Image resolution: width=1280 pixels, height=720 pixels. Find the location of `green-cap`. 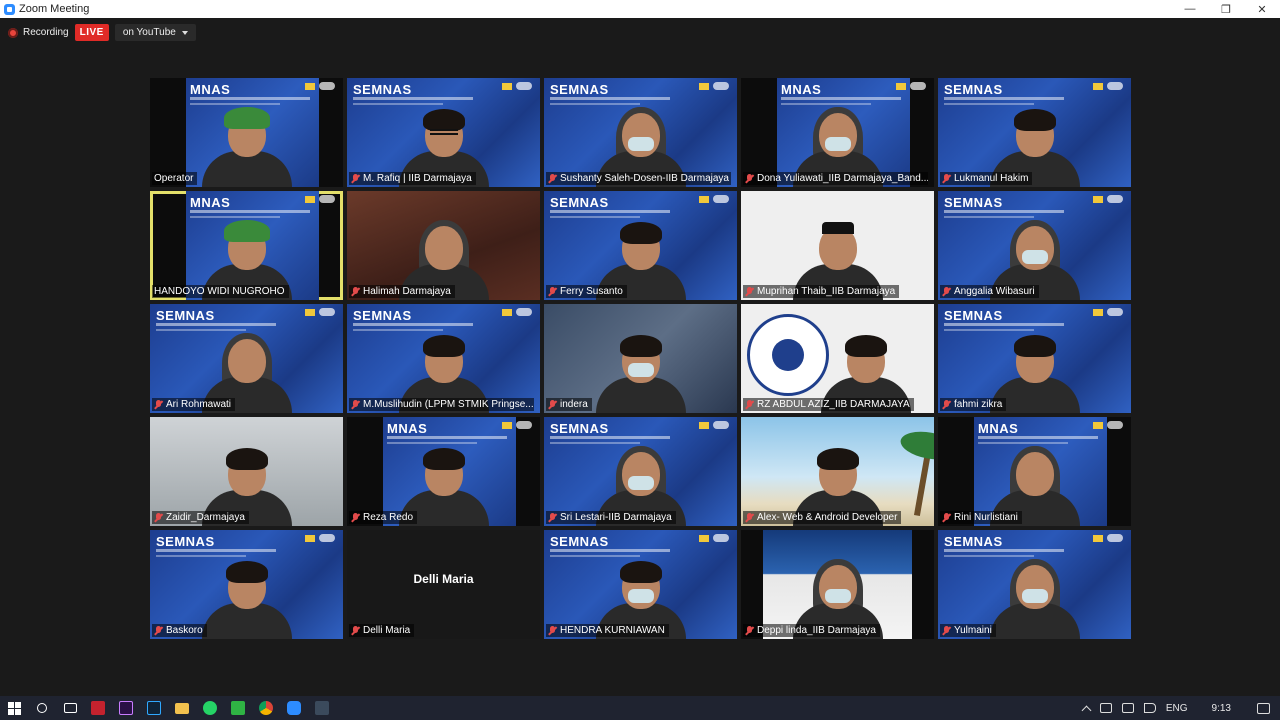

green-cap is located at coordinates (246, 118).